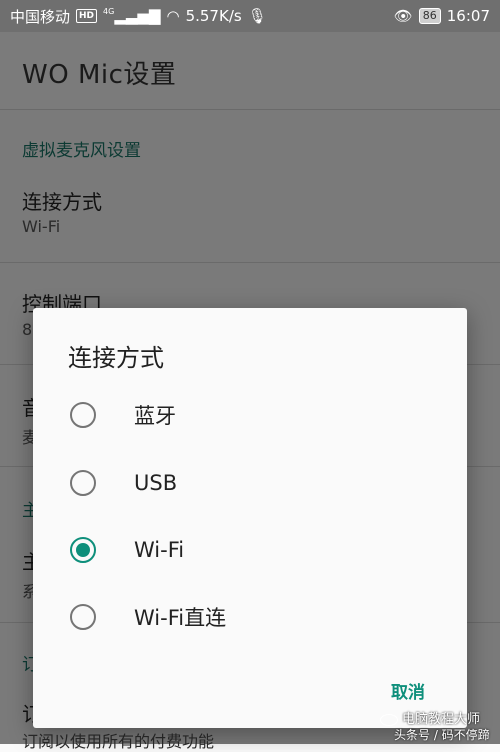  What do you see at coordinates (62, 200) in the screenshot?
I see `setting-connection-title: 连接方式` at bounding box center [62, 200].